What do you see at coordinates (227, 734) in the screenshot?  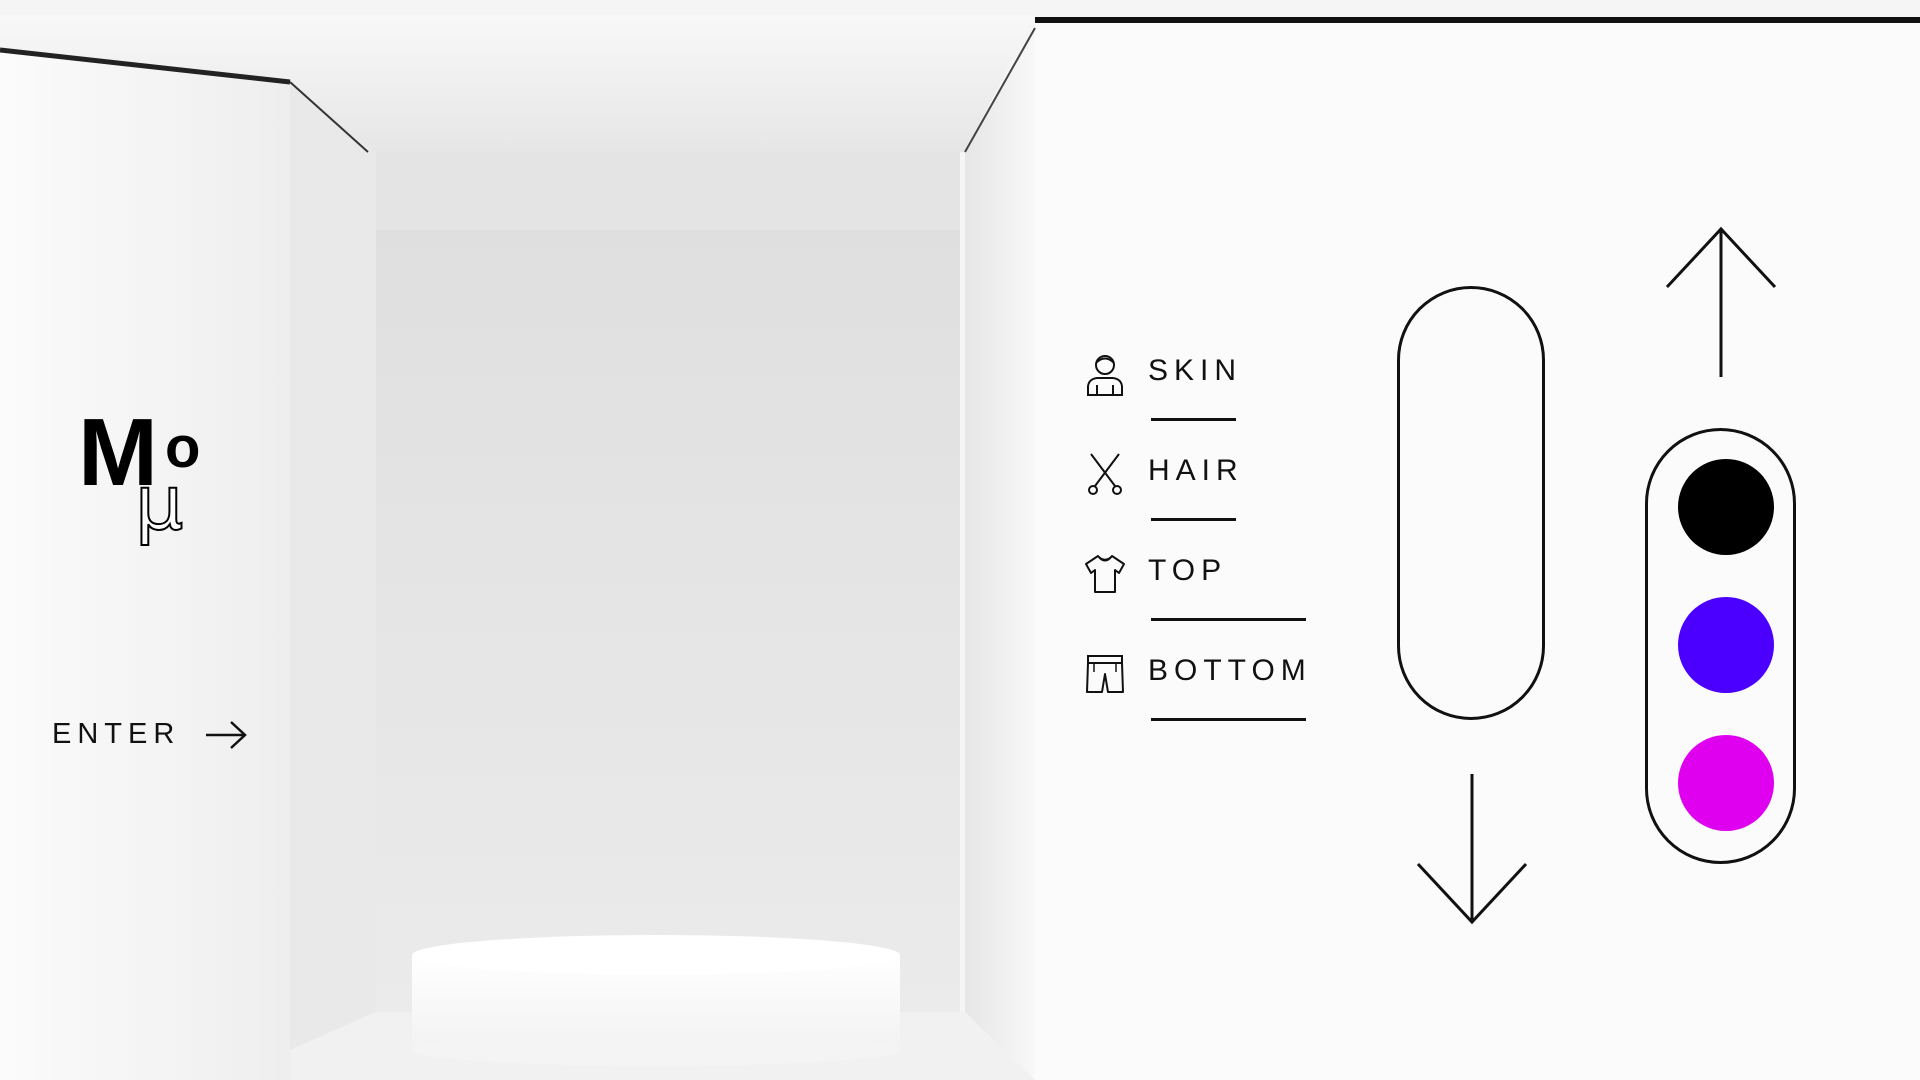 I see `arrow-right-icon` at bounding box center [227, 734].